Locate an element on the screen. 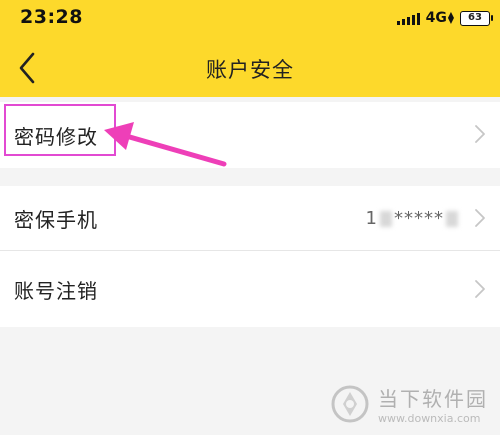 The image size is (500, 435). battery-icon: 63 is located at coordinates (476, 18).